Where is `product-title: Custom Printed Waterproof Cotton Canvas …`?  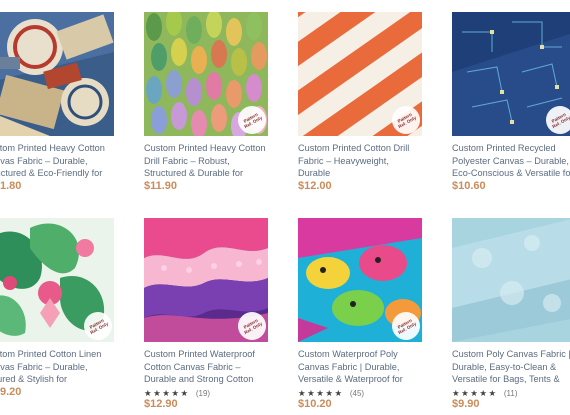 product-title: Custom Printed Waterproof Cotton Canvas … is located at coordinates (206, 367).